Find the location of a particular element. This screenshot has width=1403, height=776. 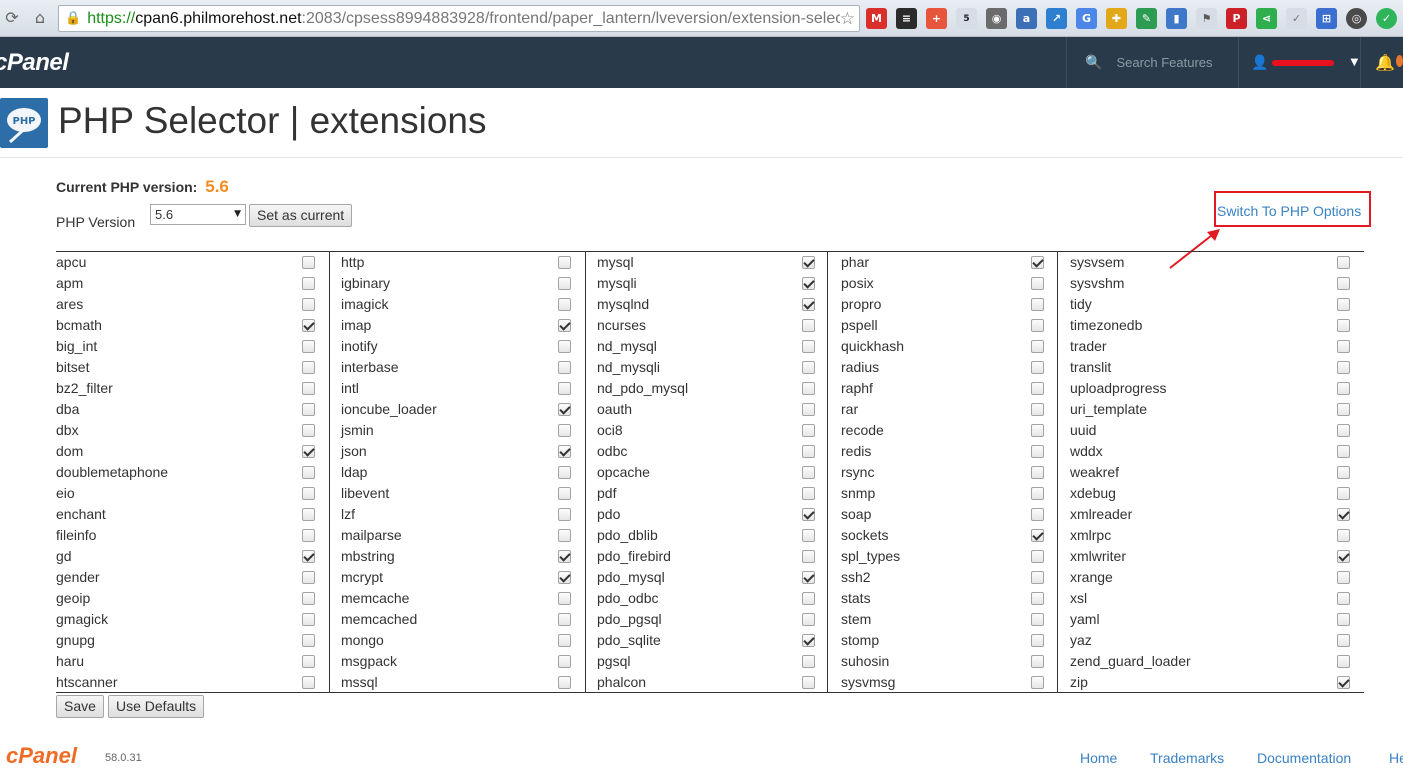

translate-small-icon: ⊞ is located at coordinates (1326, 18).